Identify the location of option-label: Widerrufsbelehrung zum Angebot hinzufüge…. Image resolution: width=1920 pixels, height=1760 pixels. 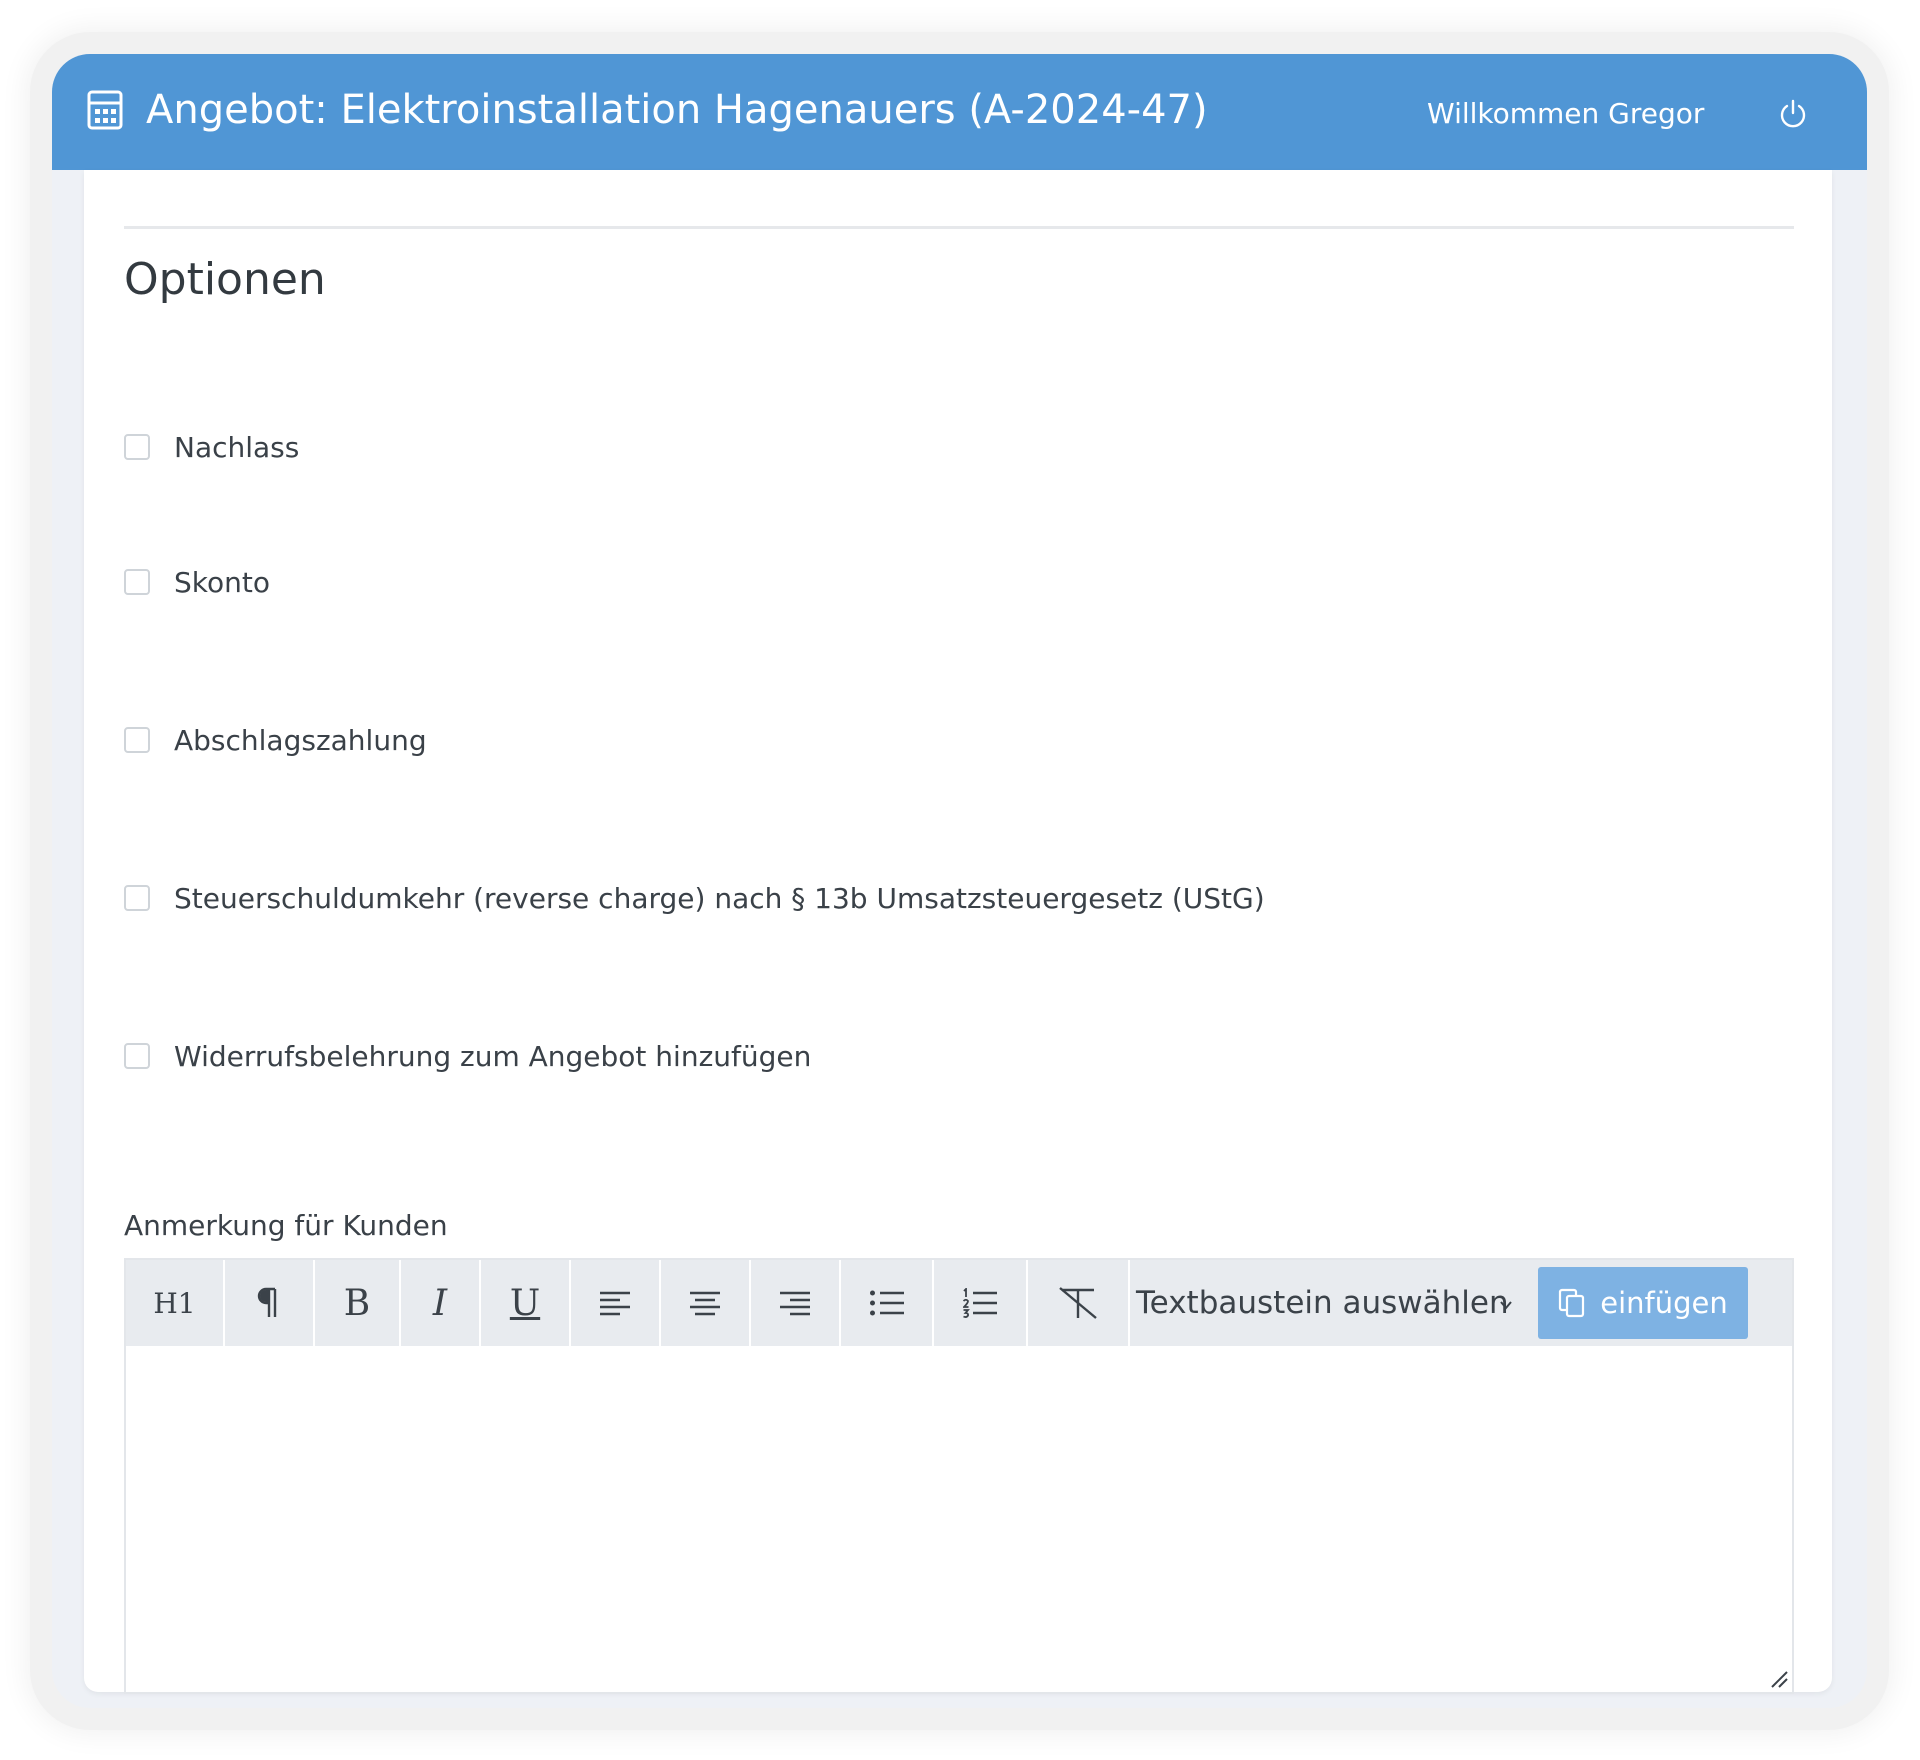
(493, 1056).